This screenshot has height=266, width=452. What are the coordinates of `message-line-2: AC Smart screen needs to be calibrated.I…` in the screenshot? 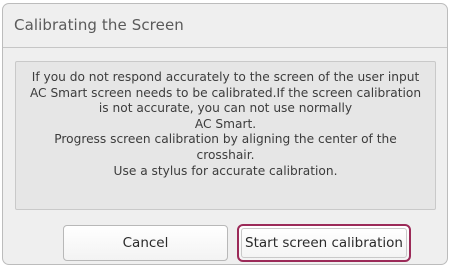 It's located at (225, 92).